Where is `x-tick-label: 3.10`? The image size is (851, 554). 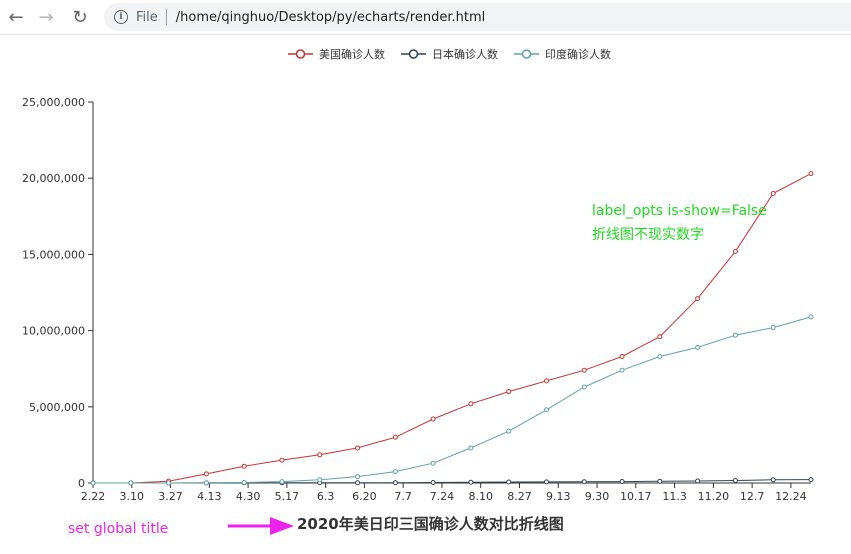
x-tick-label: 3.10 is located at coordinates (132, 496).